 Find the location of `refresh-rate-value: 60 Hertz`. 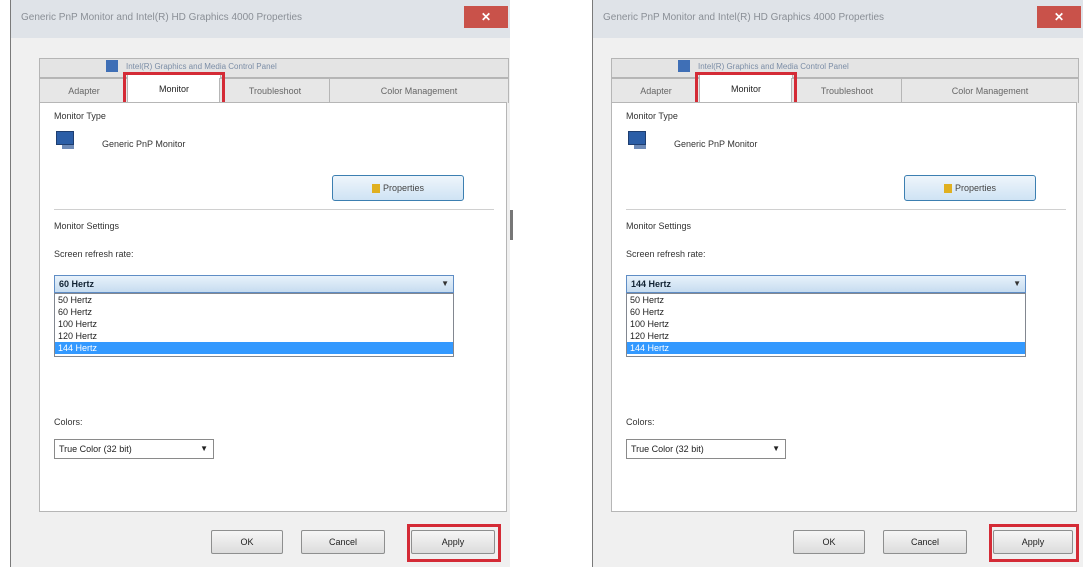

refresh-rate-value: 60 Hertz is located at coordinates (77, 284).